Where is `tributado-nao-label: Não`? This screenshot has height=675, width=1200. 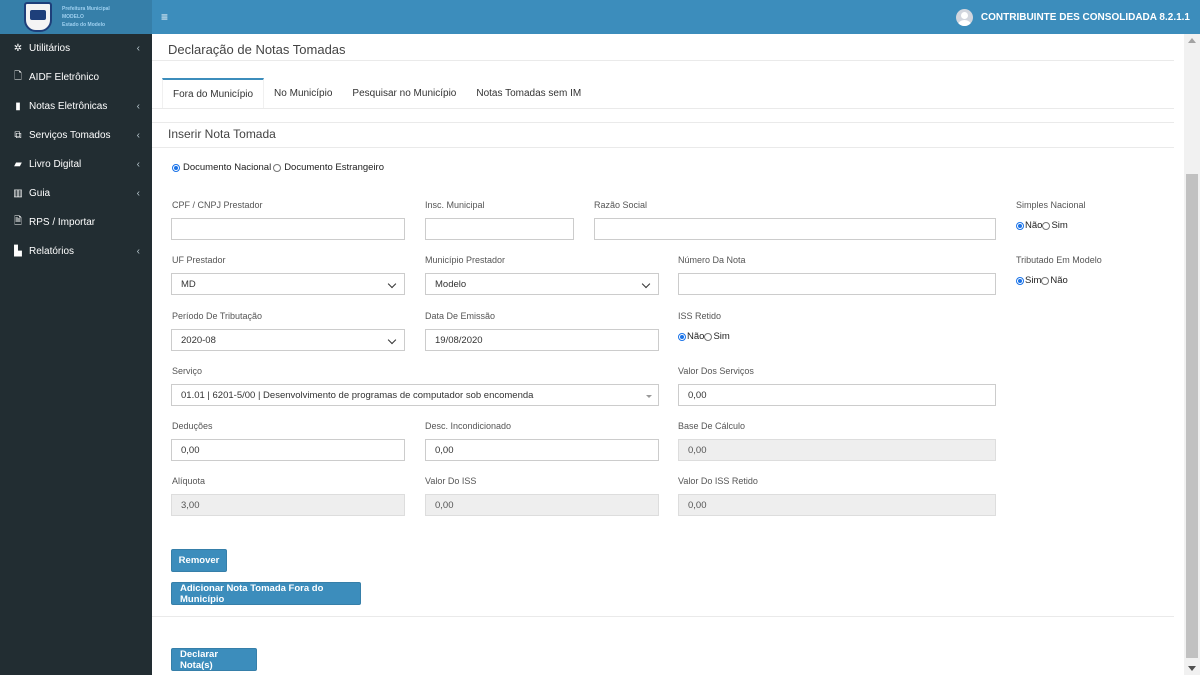 tributado-nao-label: Não is located at coordinates (1059, 280).